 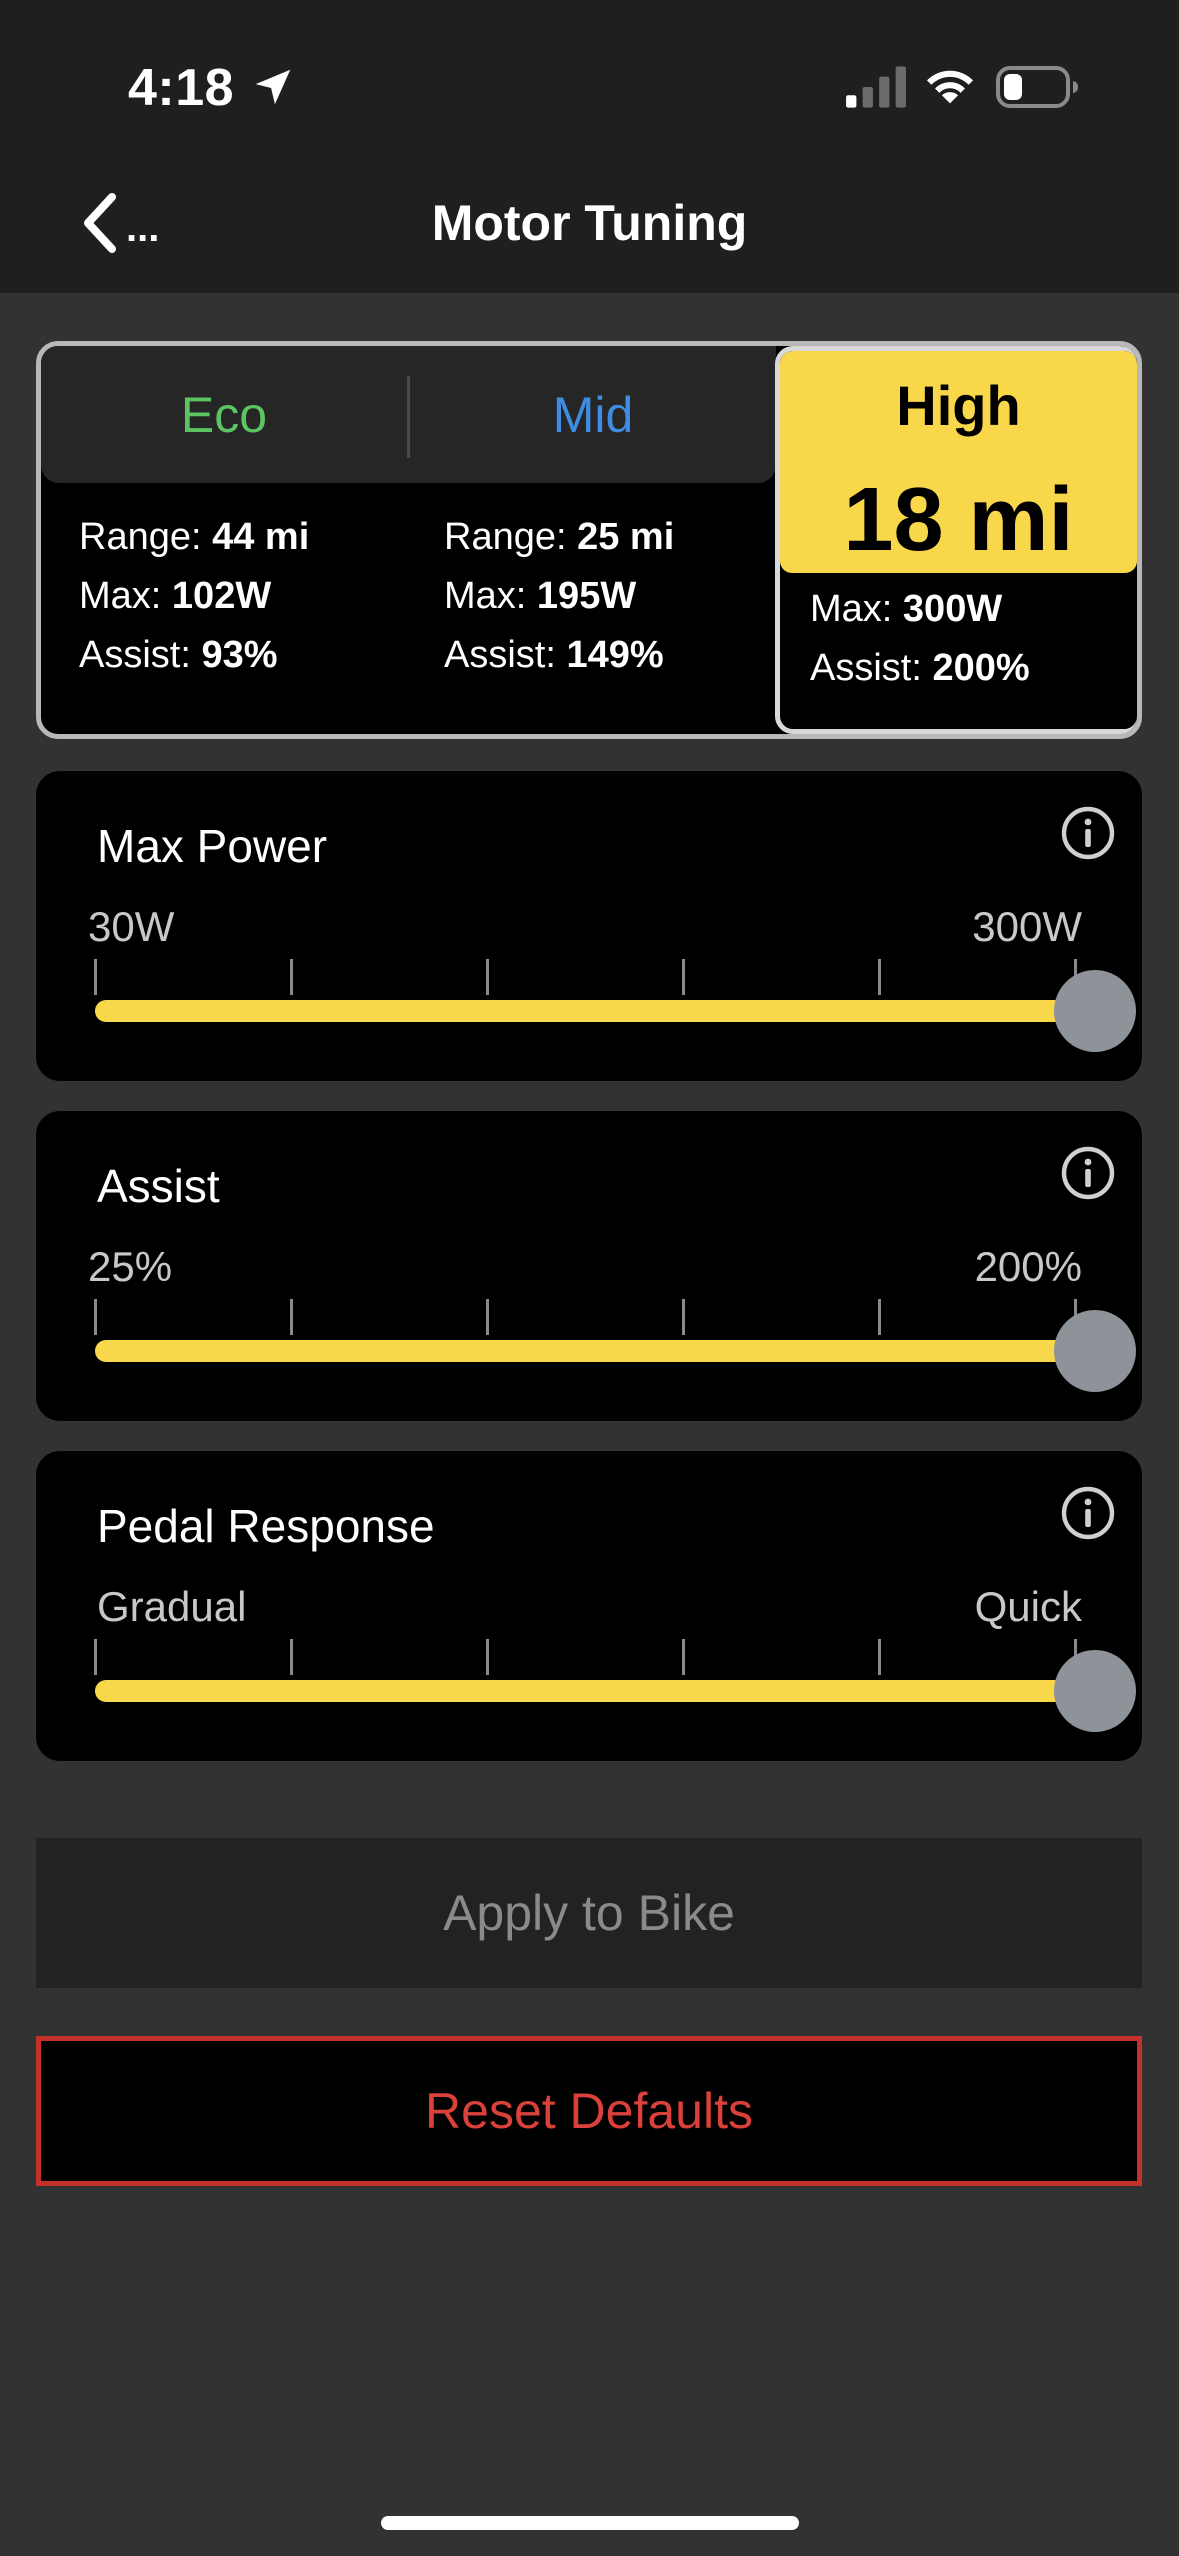 What do you see at coordinates (589, 146) in the screenshot?
I see `top-bar: 4:18 ... Motor Tuning` at bounding box center [589, 146].